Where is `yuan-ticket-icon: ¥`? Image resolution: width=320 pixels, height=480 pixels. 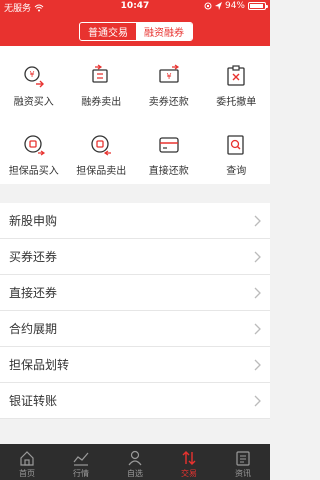
yuan-ticket-icon: ¥ is located at coordinates (169, 73).